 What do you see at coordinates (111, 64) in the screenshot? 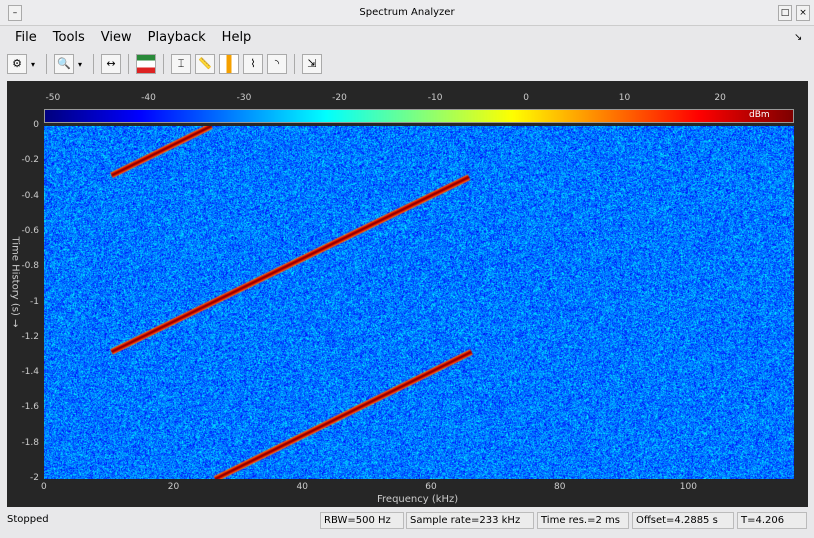
I see `autoscale-icon: ↔` at bounding box center [111, 64].